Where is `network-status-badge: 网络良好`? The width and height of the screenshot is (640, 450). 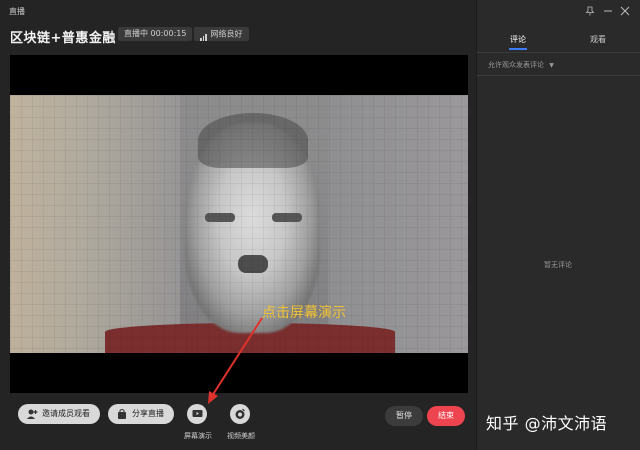 network-status-badge: 网络良好 is located at coordinates (221, 34).